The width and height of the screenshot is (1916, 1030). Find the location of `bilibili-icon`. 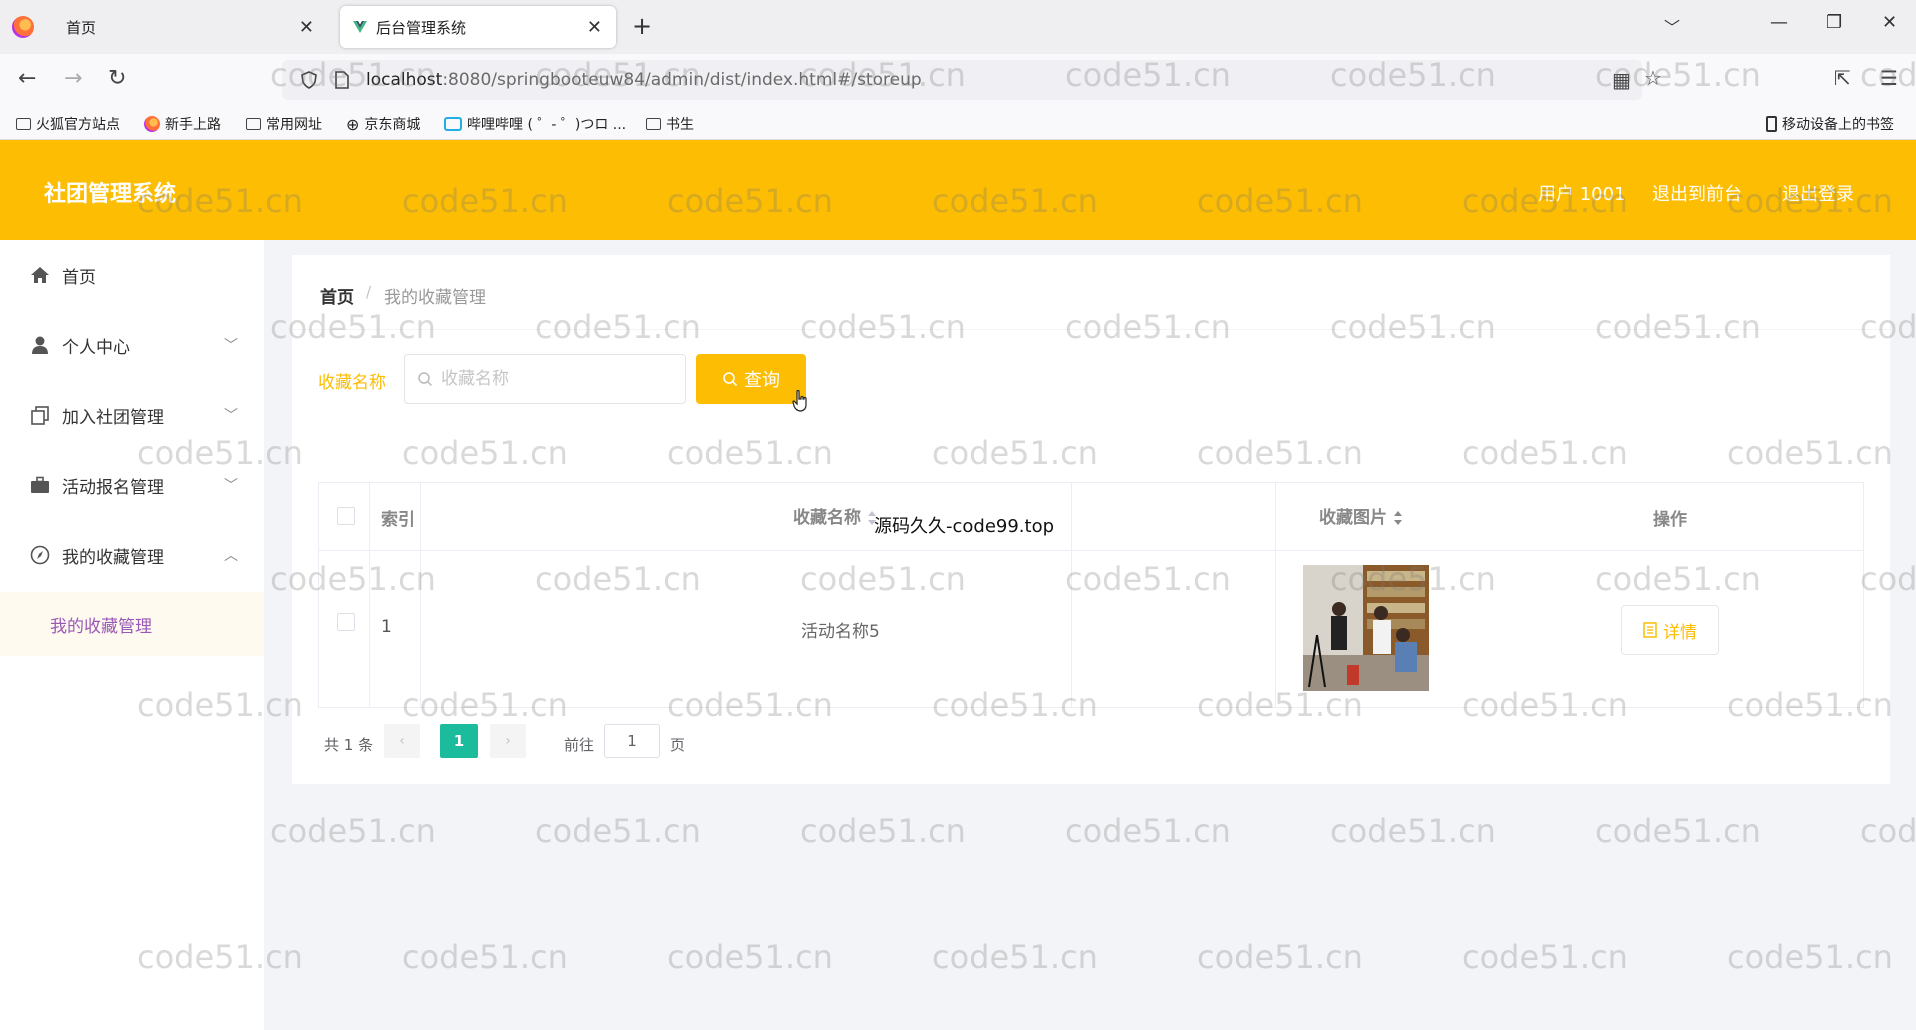

bilibili-icon is located at coordinates (453, 124).